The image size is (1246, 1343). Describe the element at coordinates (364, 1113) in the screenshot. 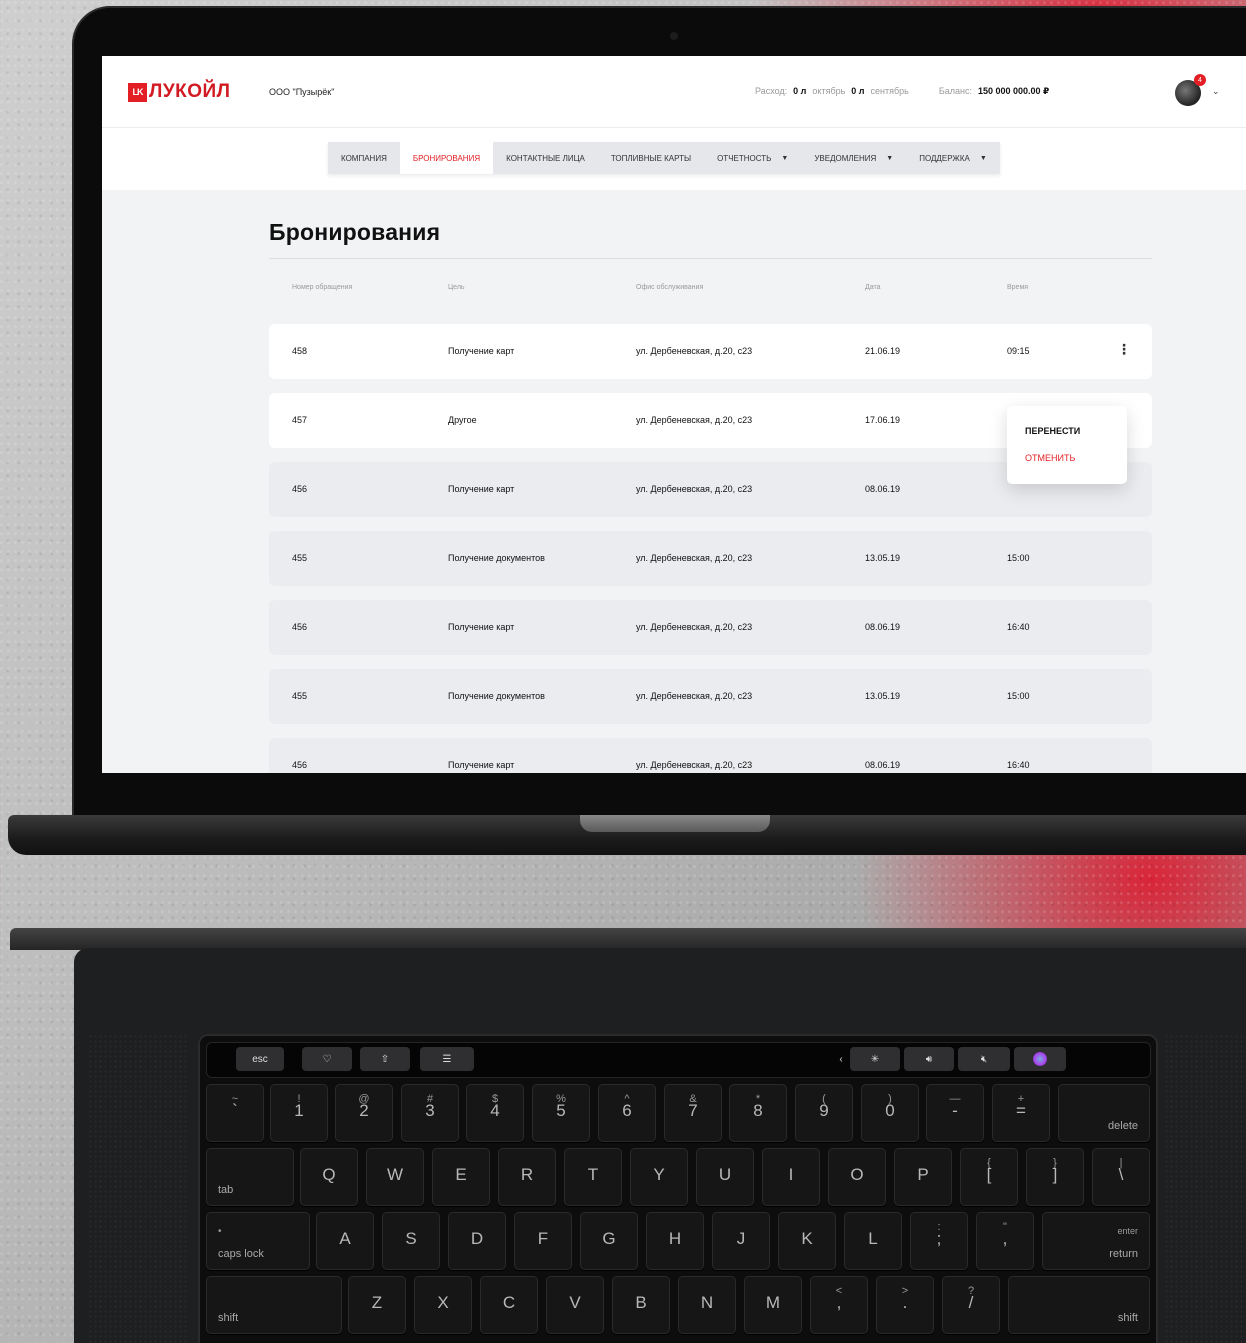

I see `key-2: @2` at that location.